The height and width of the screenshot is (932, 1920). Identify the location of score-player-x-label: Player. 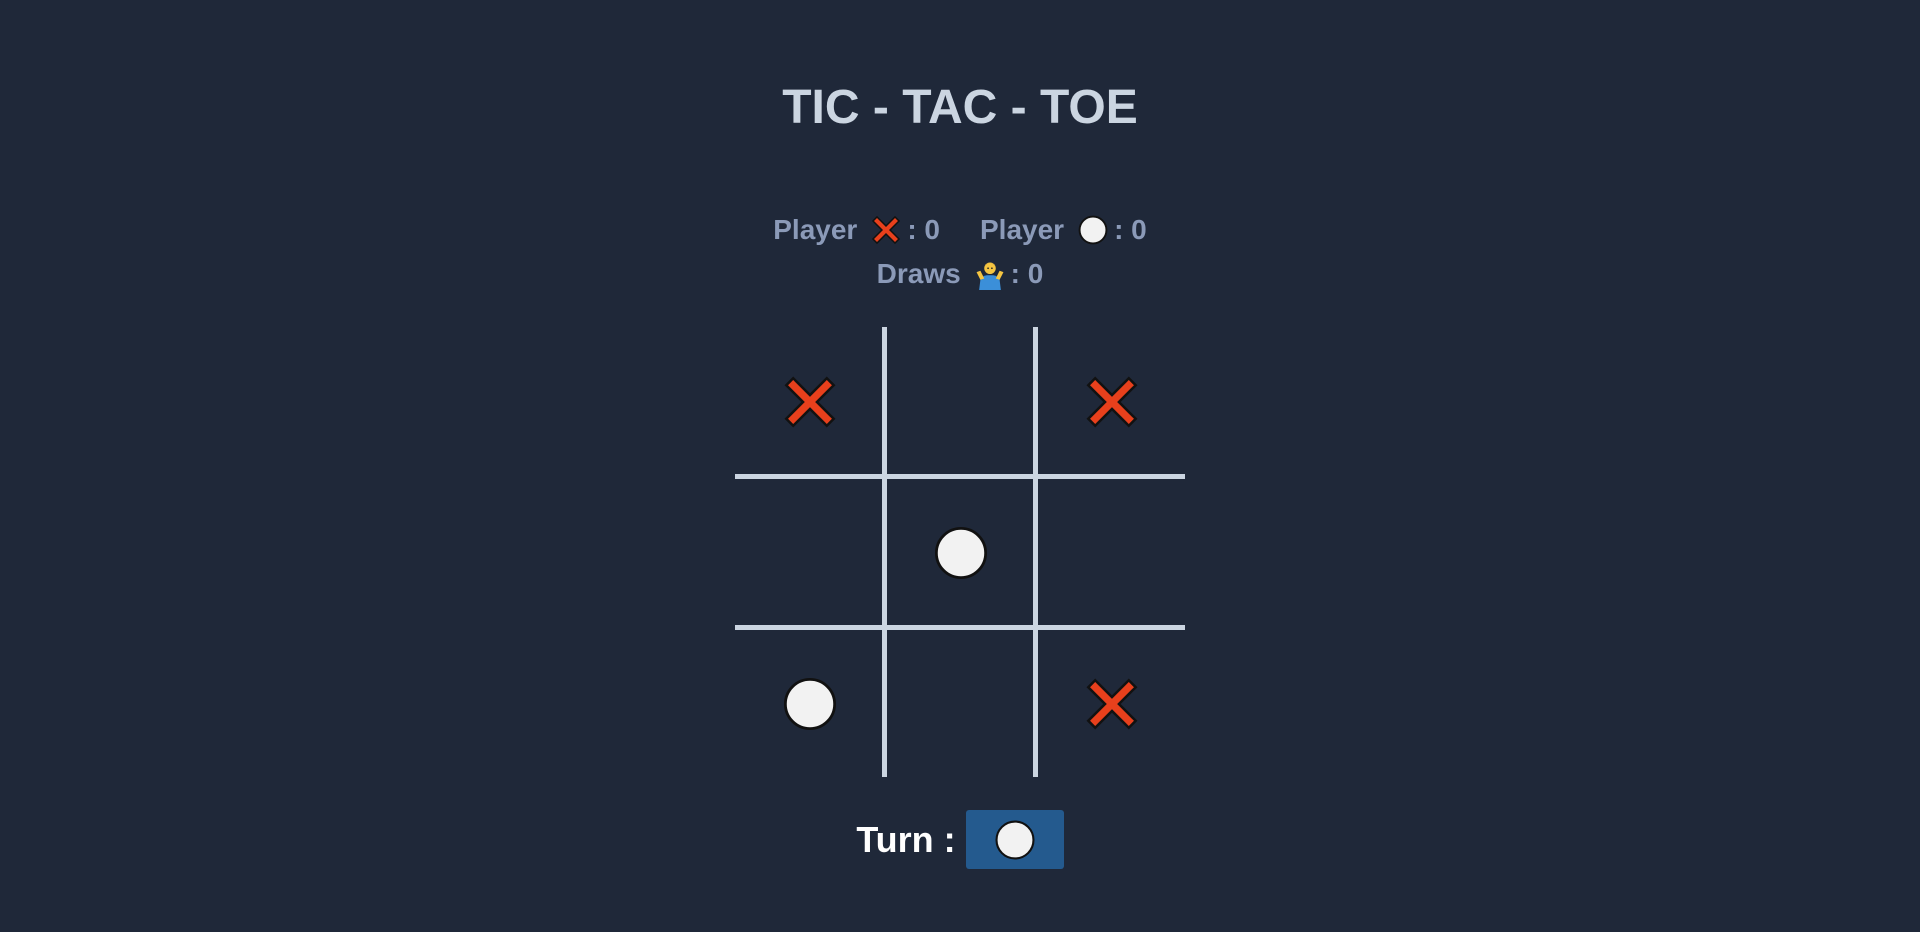
(815, 229).